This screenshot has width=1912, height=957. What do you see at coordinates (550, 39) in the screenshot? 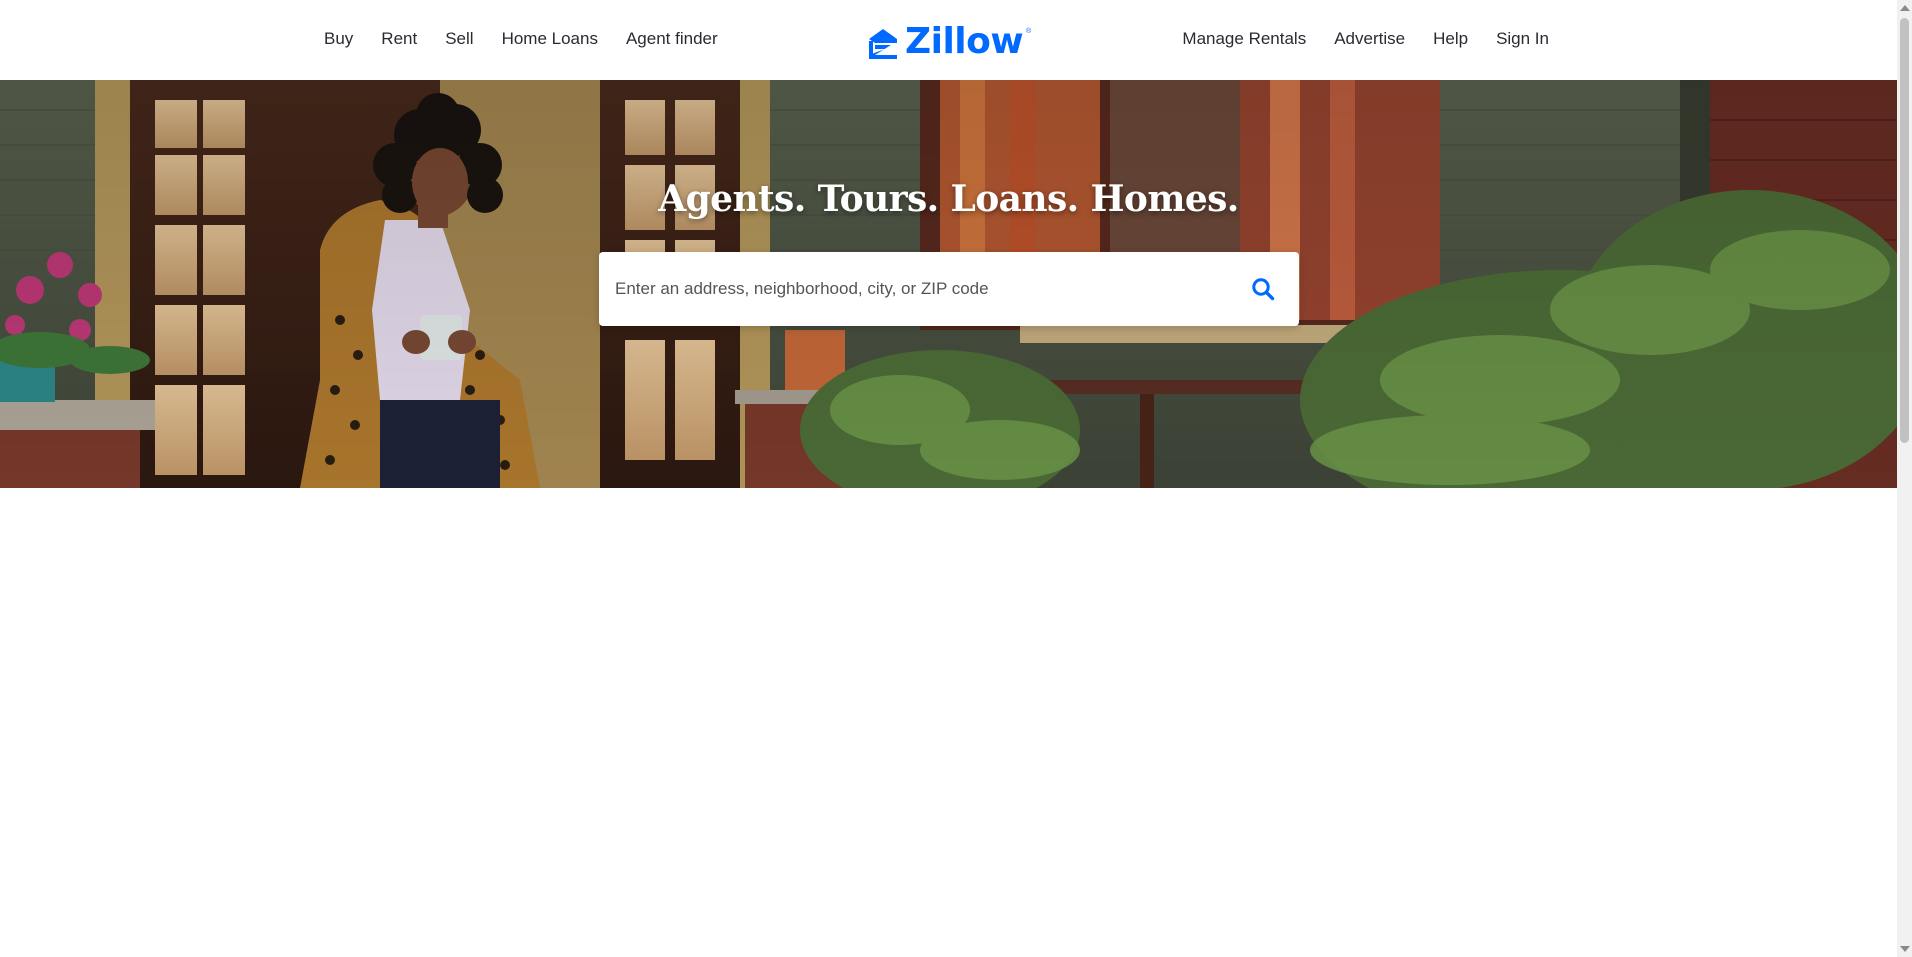
I see `nav-home-loans-link: Home Loans` at bounding box center [550, 39].